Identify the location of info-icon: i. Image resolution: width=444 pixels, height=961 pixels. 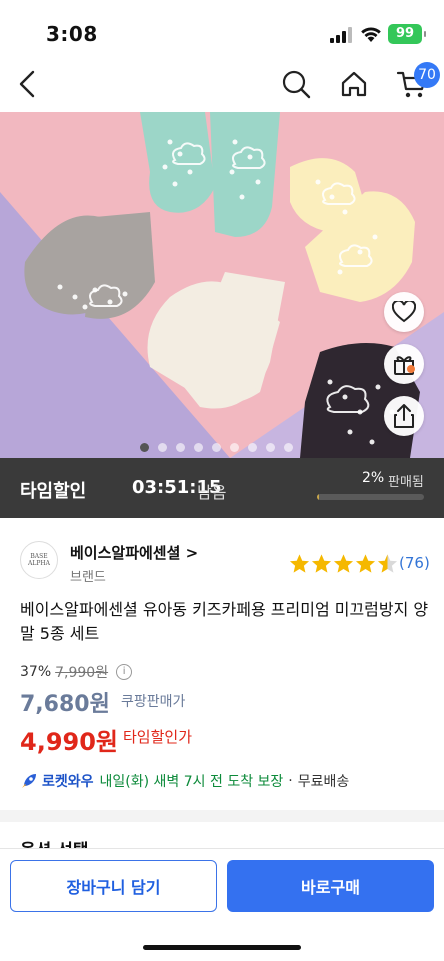
(124, 672).